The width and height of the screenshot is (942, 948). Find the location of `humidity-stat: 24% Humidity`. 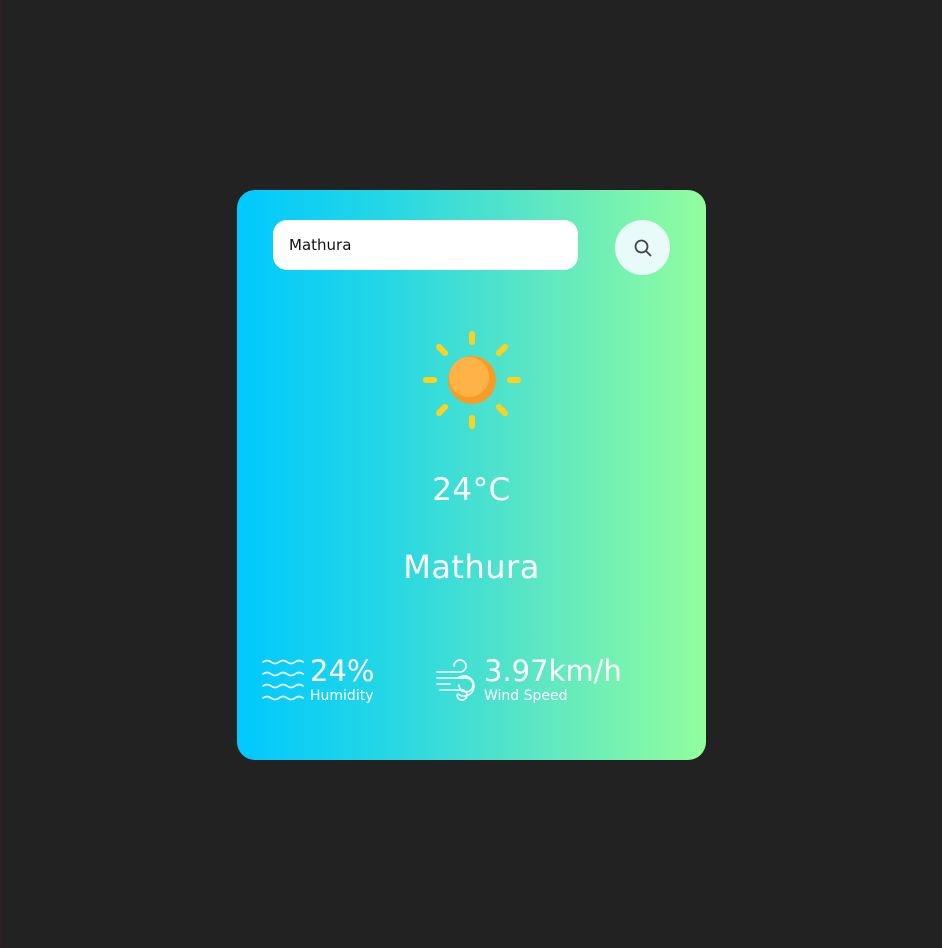

humidity-stat: 24% Humidity is located at coordinates (318, 679).